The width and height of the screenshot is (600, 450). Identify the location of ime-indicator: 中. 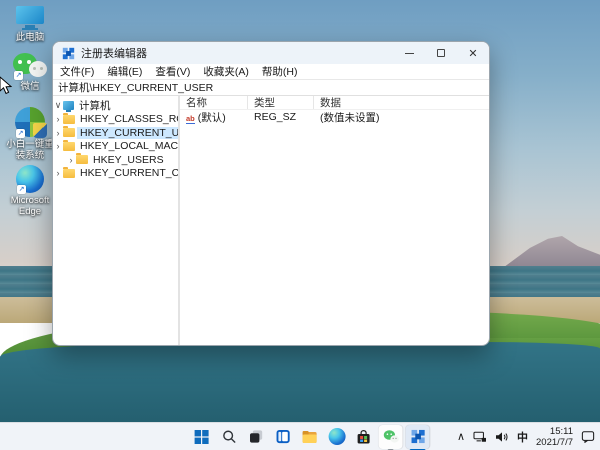
(522, 437).